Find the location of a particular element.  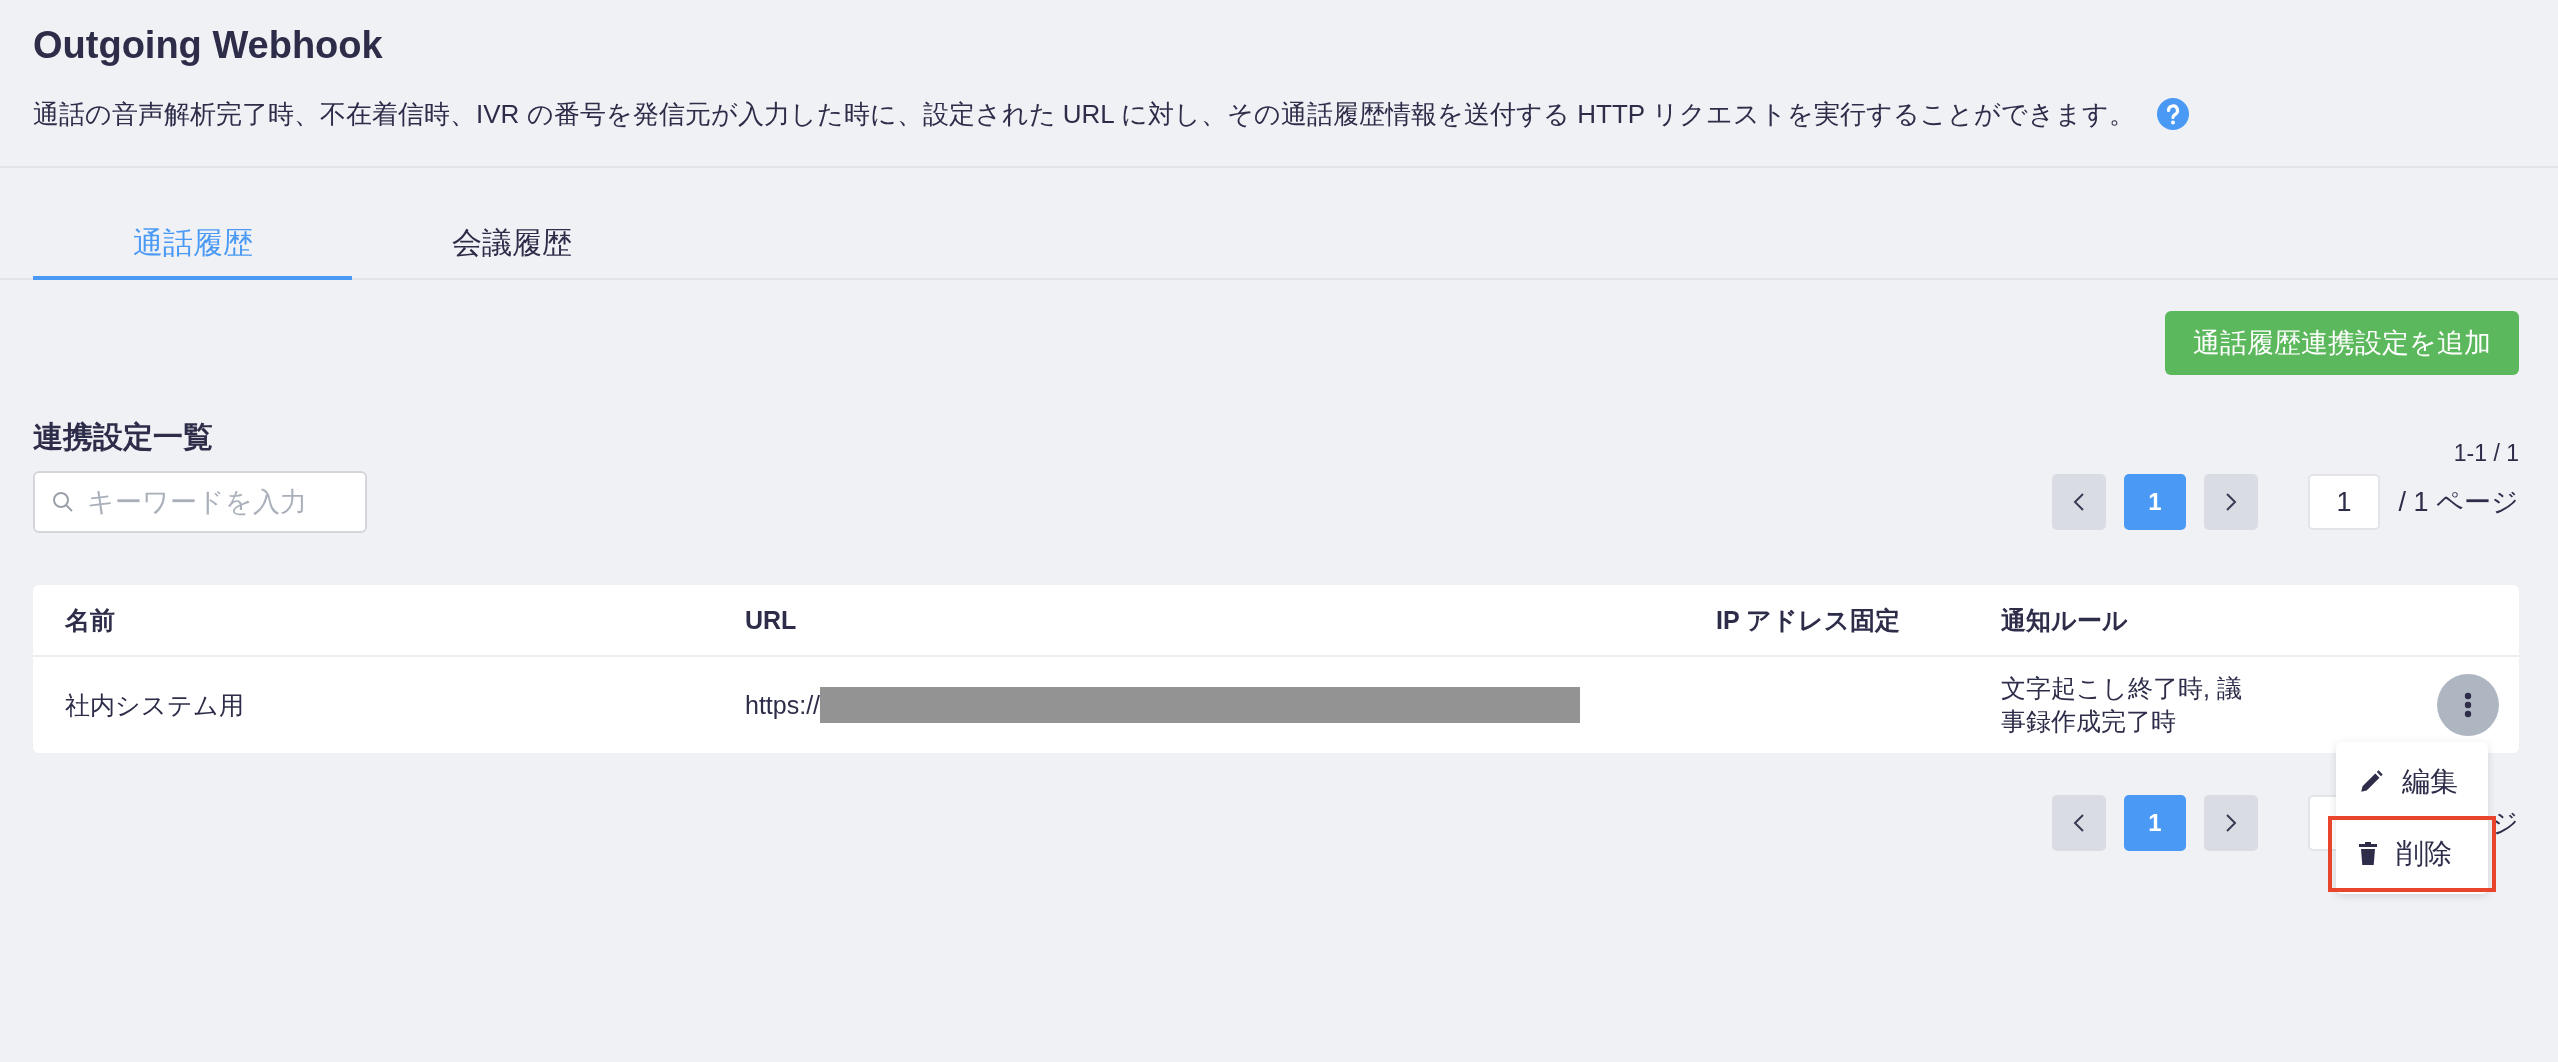

search-icon is located at coordinates (63, 502).